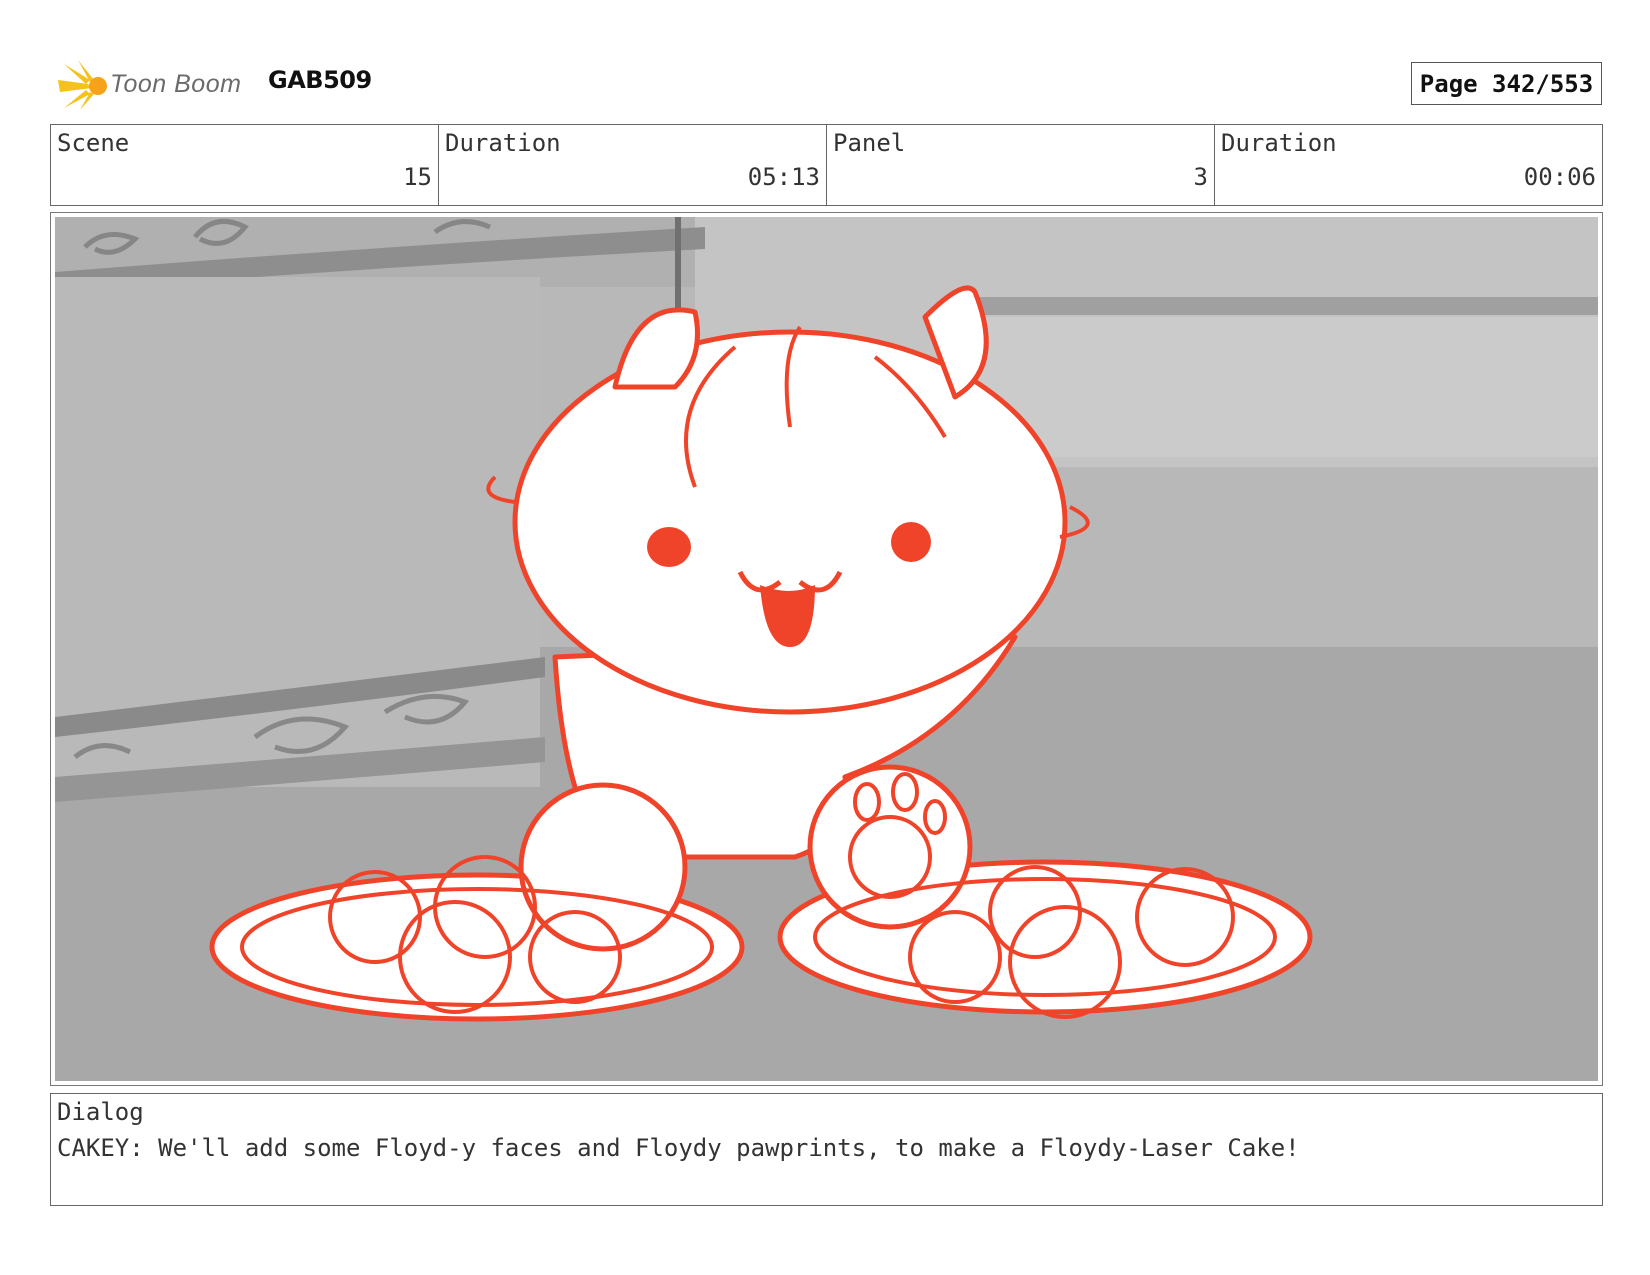 The width and height of the screenshot is (1650, 1275). What do you see at coordinates (1279, 143) in the screenshot?
I see `panel-duration-label: Duration` at bounding box center [1279, 143].